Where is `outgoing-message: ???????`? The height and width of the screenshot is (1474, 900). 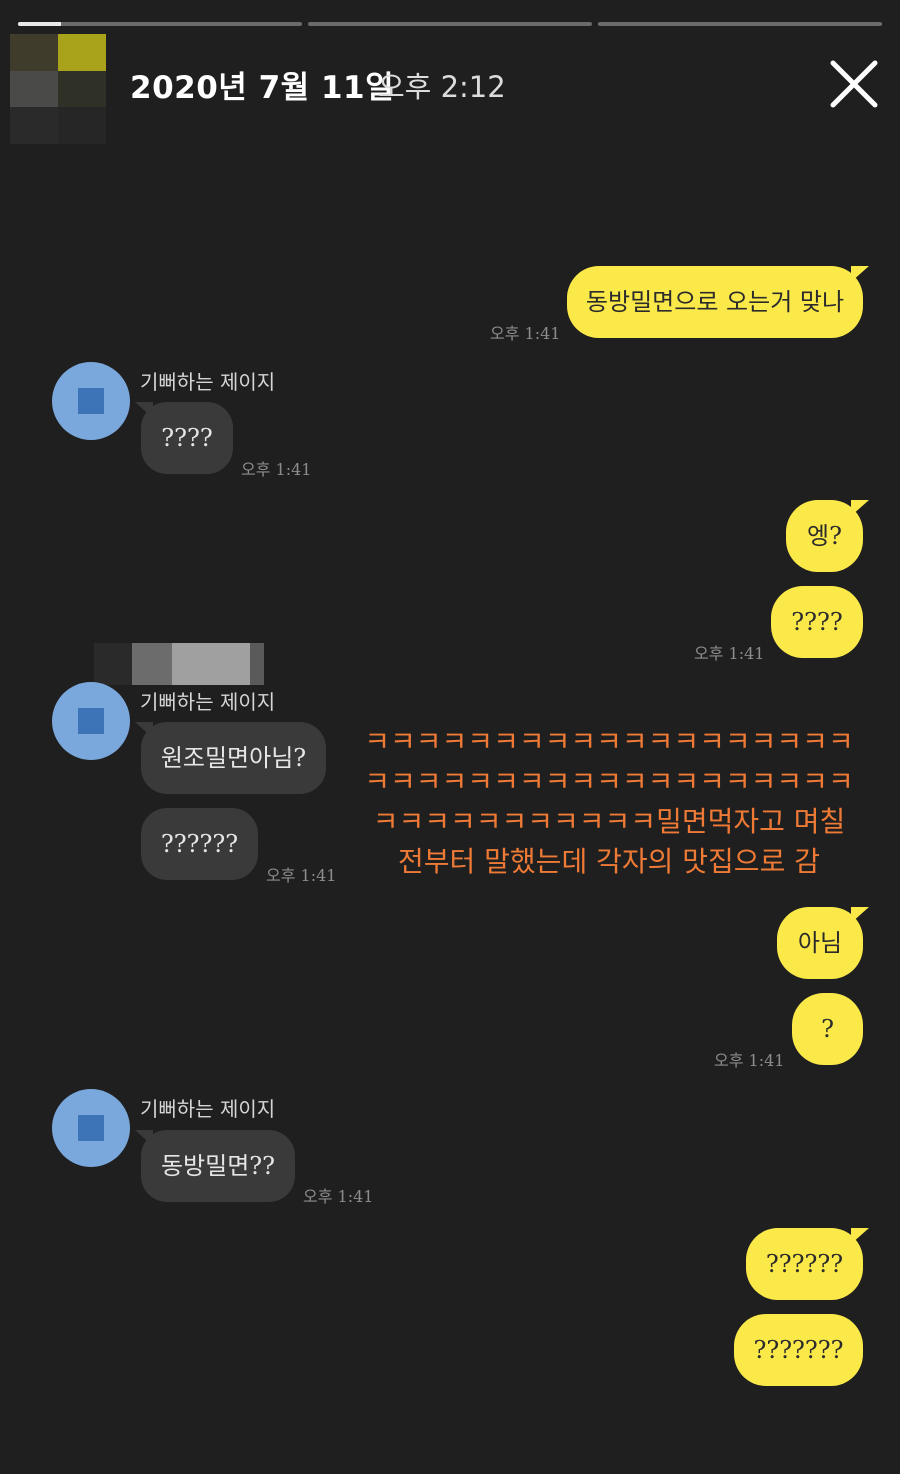 outgoing-message: ??????? is located at coordinates (798, 1350).